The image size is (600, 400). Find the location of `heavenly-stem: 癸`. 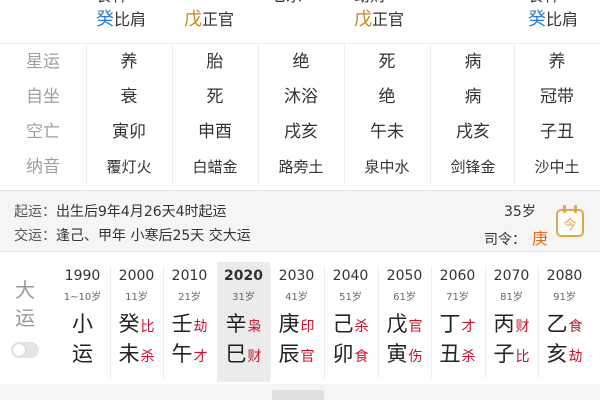

heavenly-stem: 癸 is located at coordinates (105, 19).